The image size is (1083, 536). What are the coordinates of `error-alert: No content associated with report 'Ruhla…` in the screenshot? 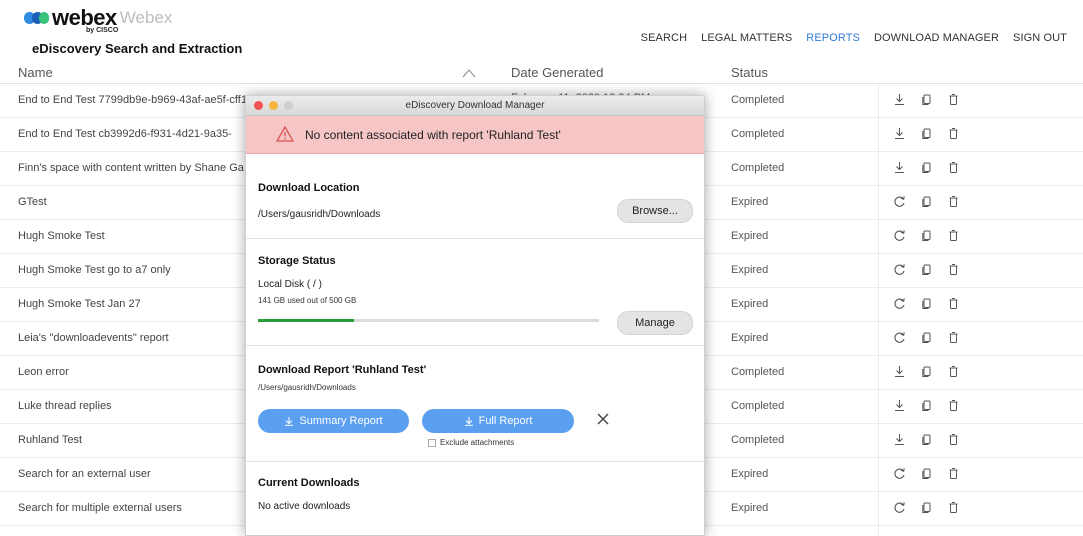 It's located at (475, 135).